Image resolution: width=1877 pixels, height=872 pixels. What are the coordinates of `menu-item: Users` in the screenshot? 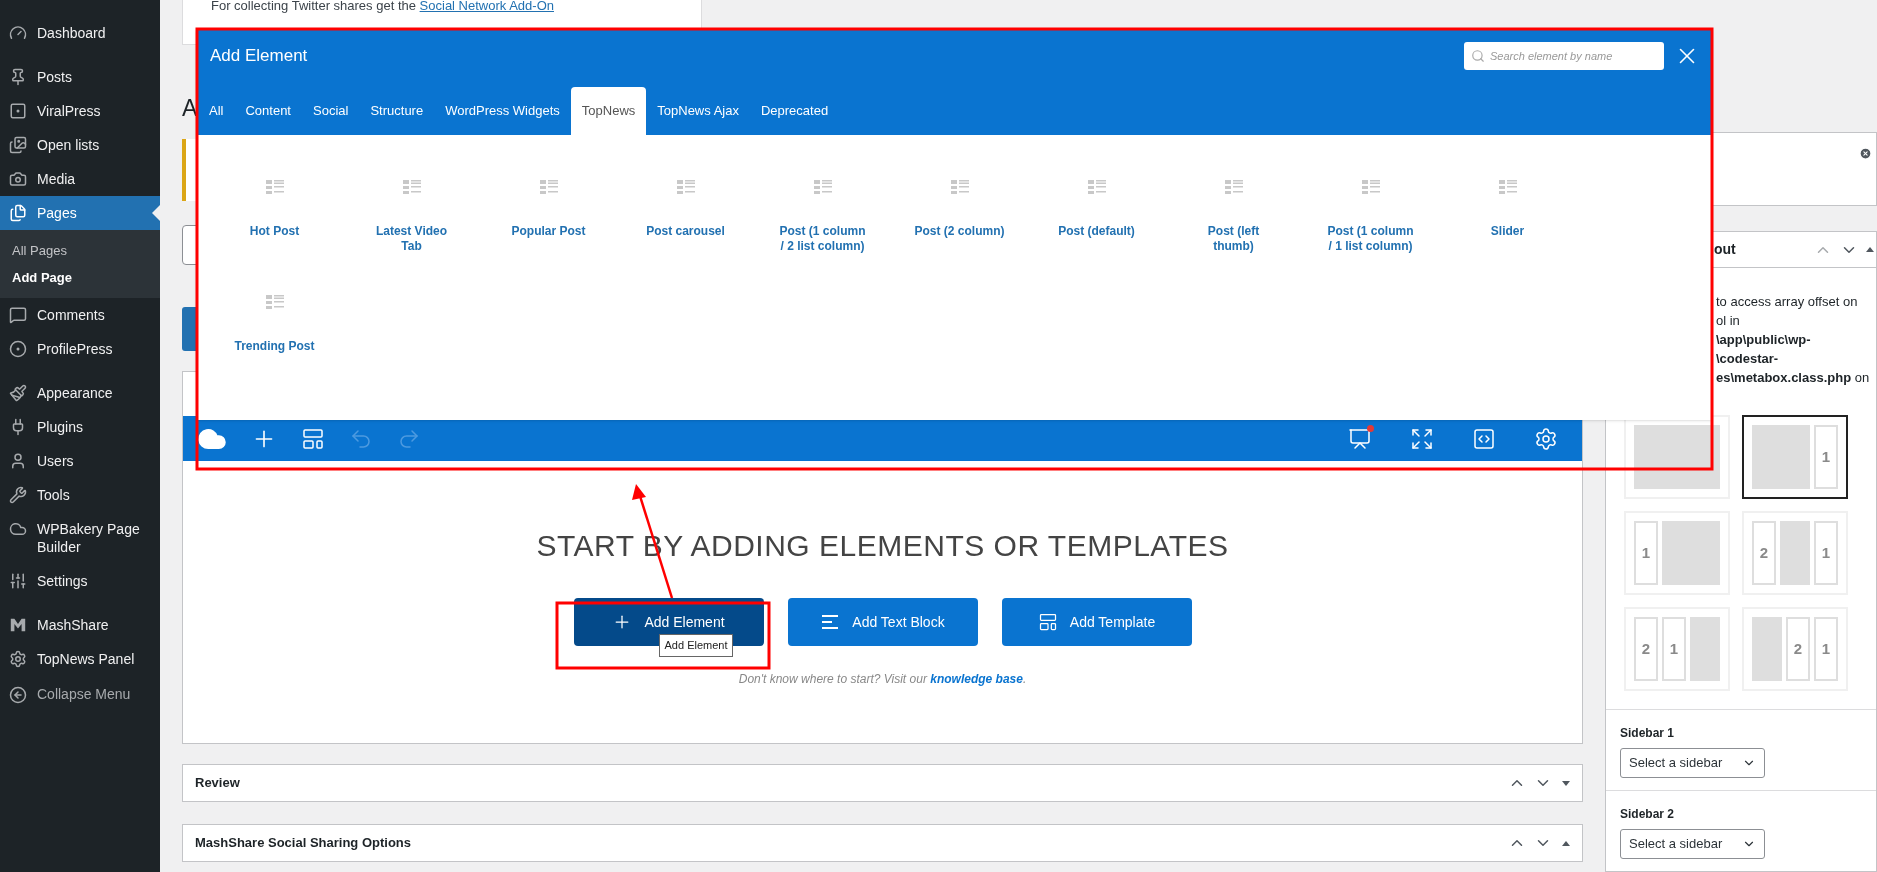 It's located at (80, 461).